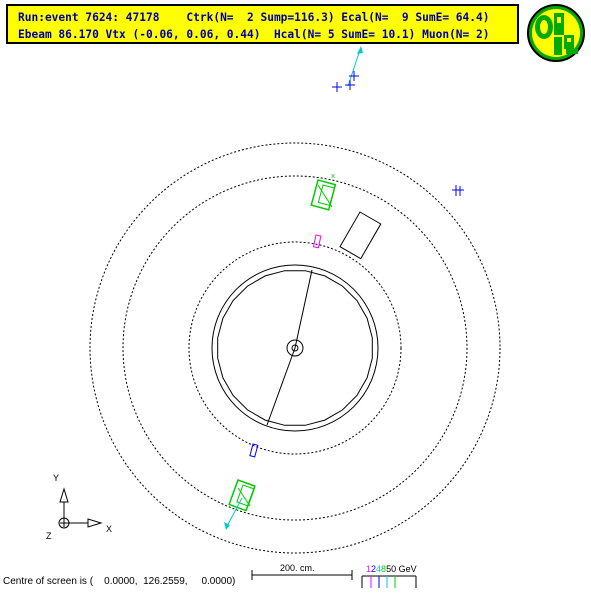  Describe the element at coordinates (297, 568) in the screenshot. I see `scale-label: 200. cm.` at that location.